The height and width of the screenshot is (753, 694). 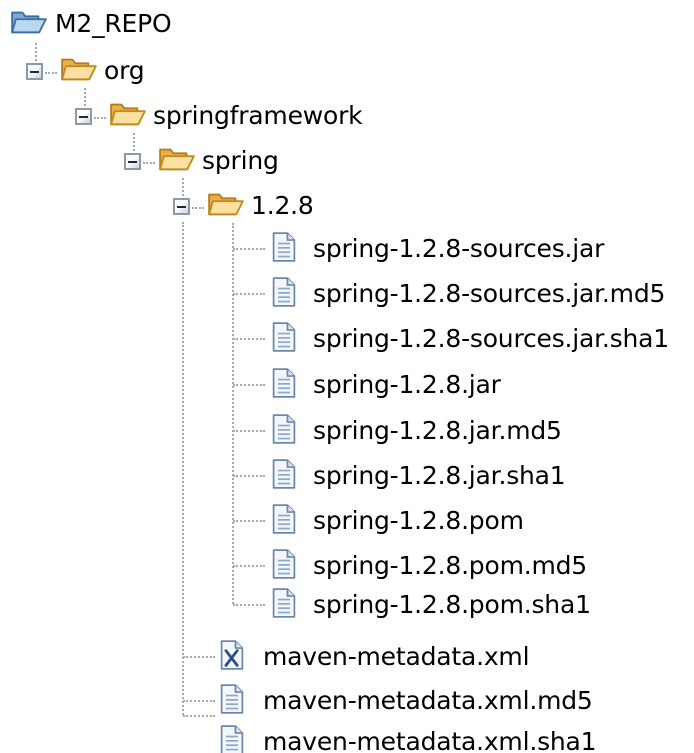 I want to click on tree-file-node: spring-1.2.8.pom, so click(x=347, y=521).